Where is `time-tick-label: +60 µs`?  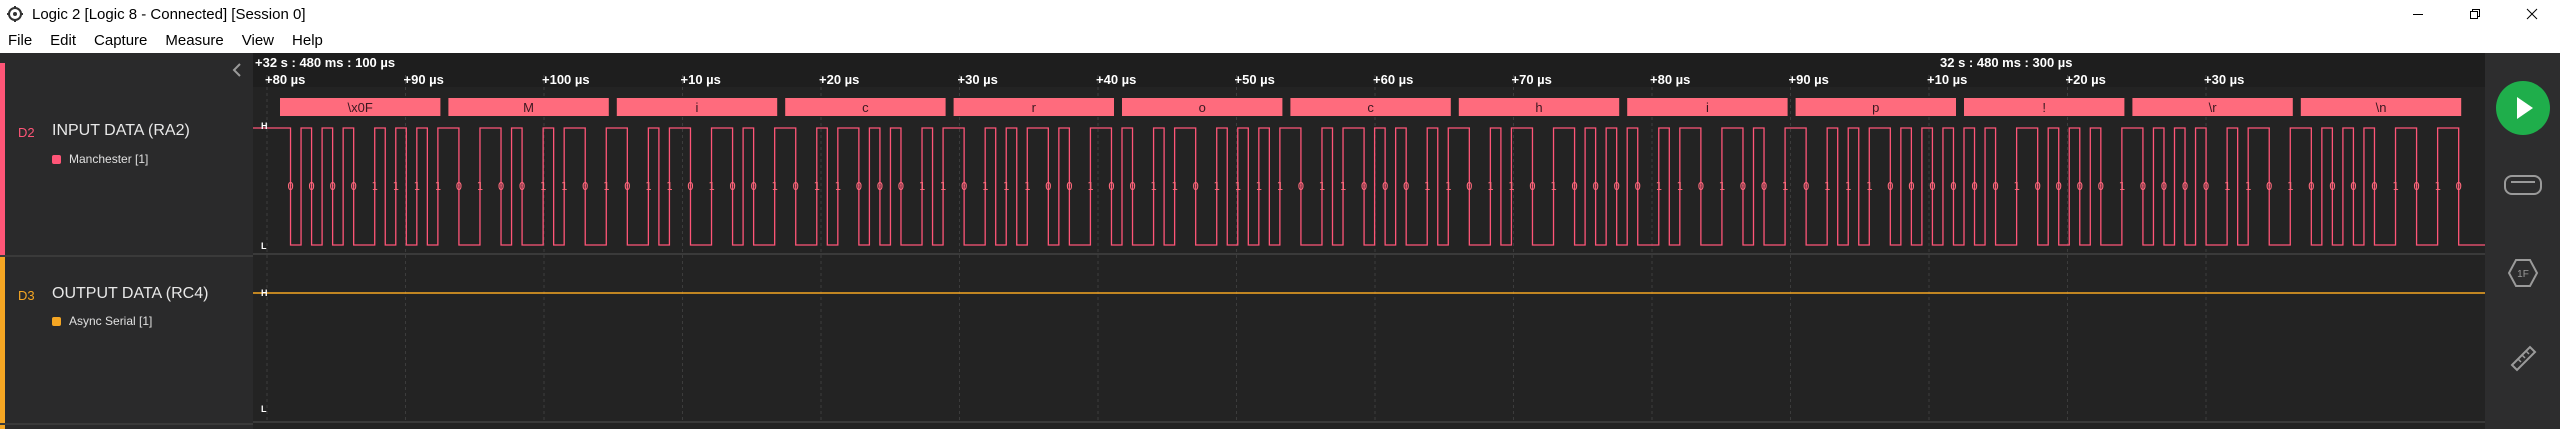 time-tick-label: +60 µs is located at coordinates (1393, 79).